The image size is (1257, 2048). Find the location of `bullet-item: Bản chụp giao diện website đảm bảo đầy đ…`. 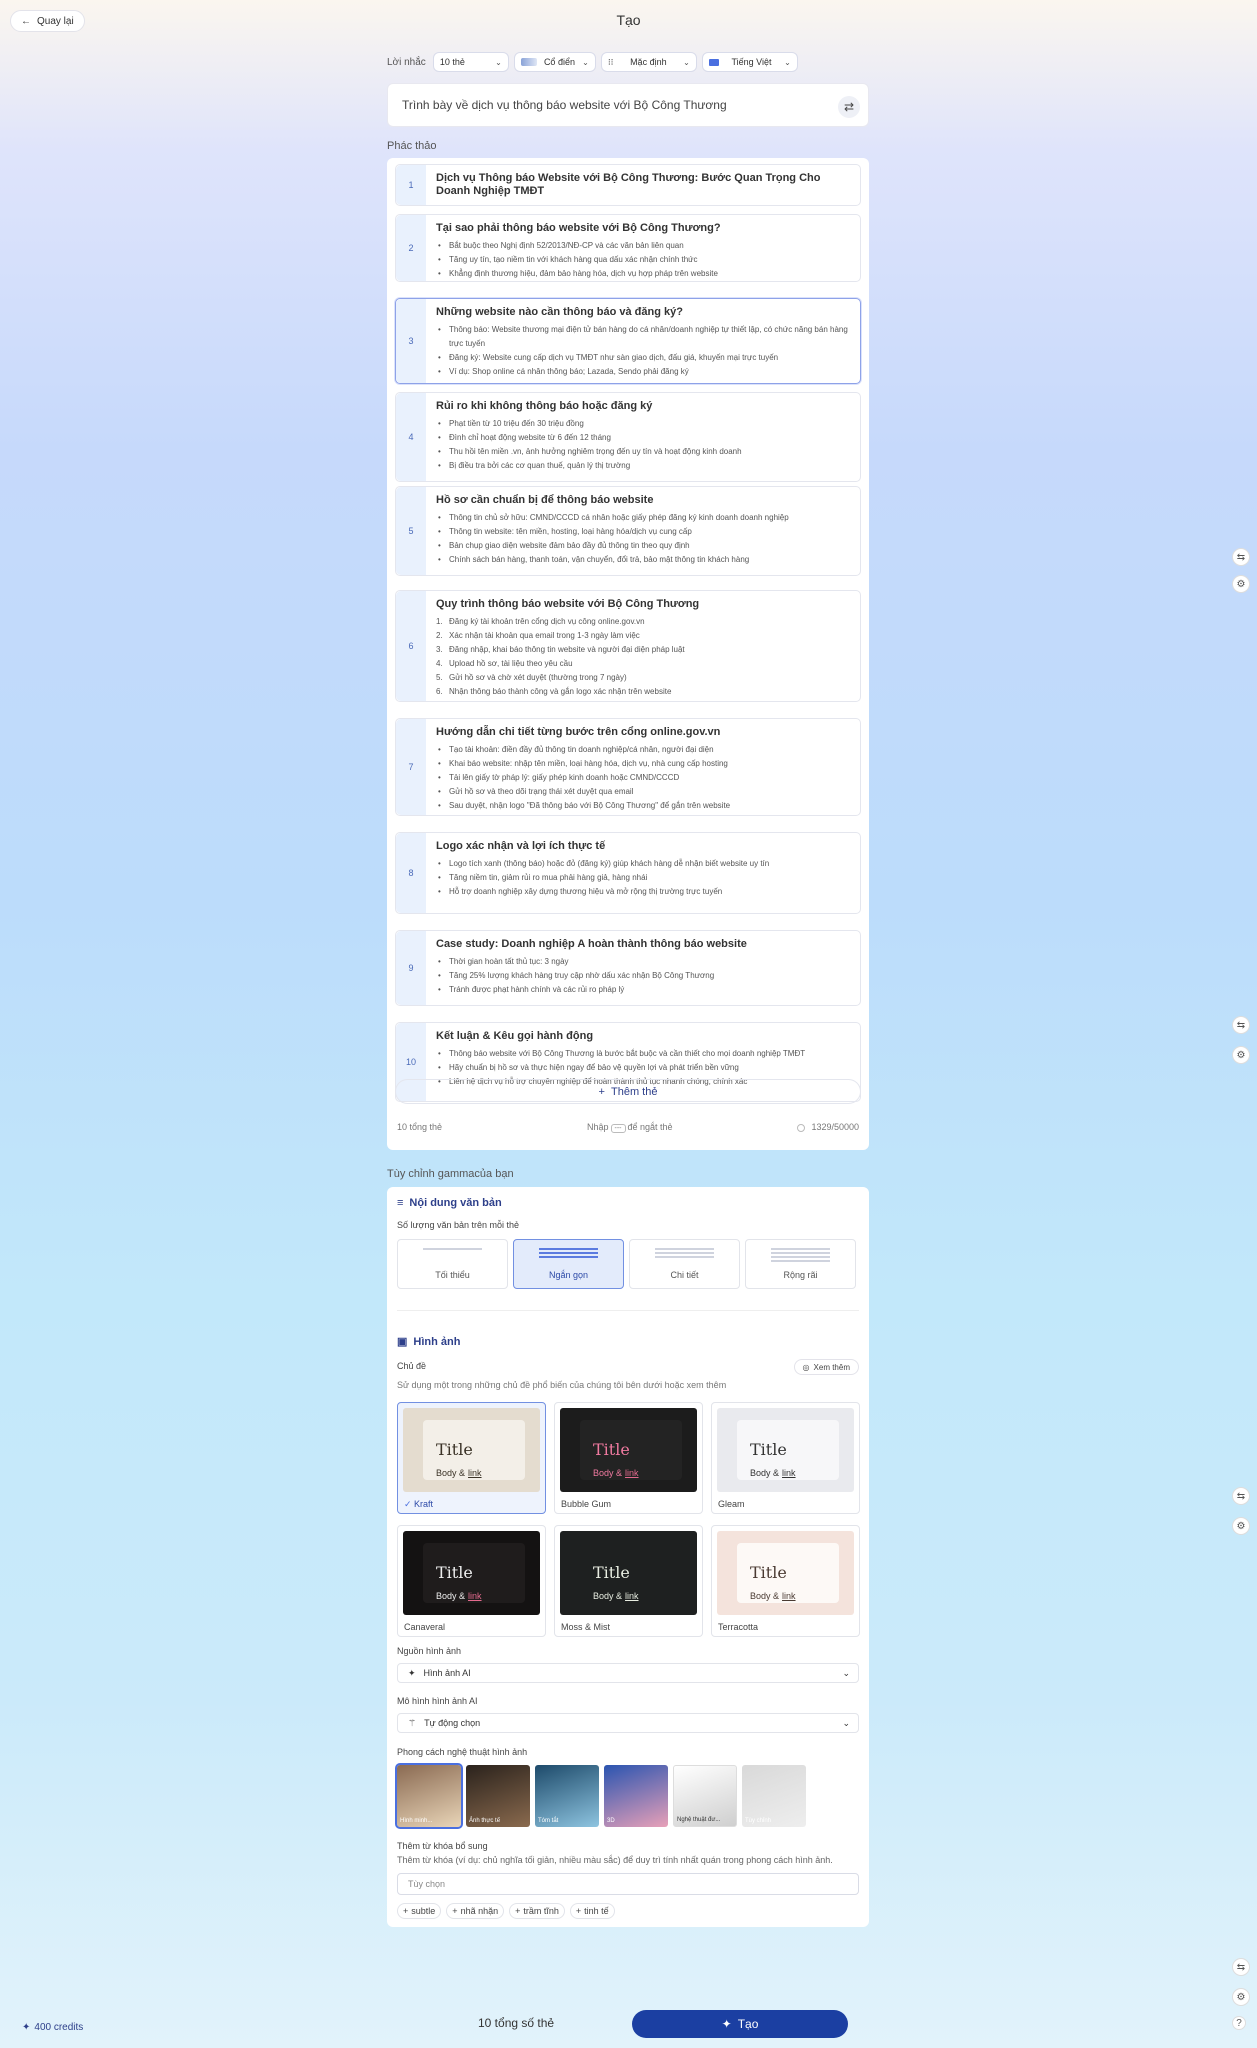

bullet-item: Bản chụp giao diện website đảm bảo đầy đ… is located at coordinates (643, 546).